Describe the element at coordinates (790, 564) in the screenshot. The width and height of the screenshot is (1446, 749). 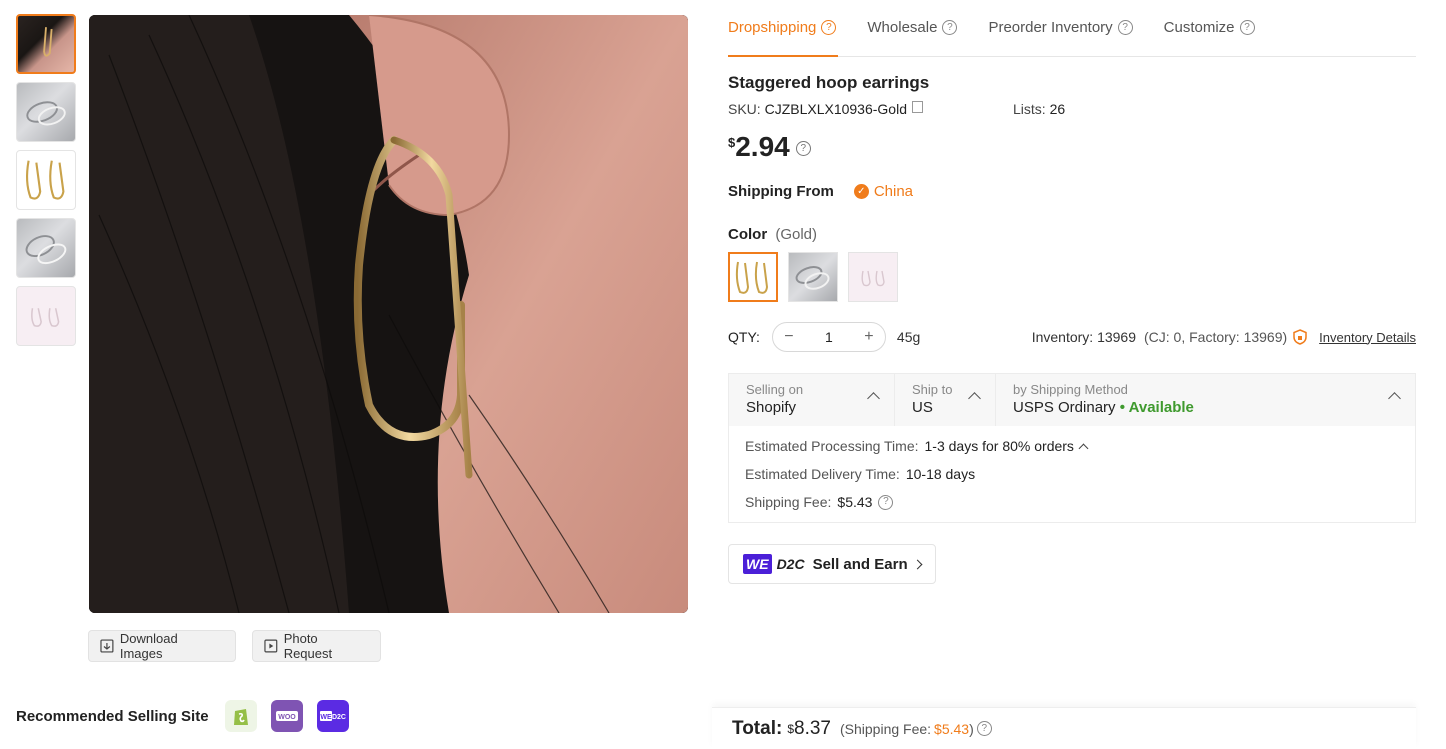
I see `d2c-text: D2C` at that location.